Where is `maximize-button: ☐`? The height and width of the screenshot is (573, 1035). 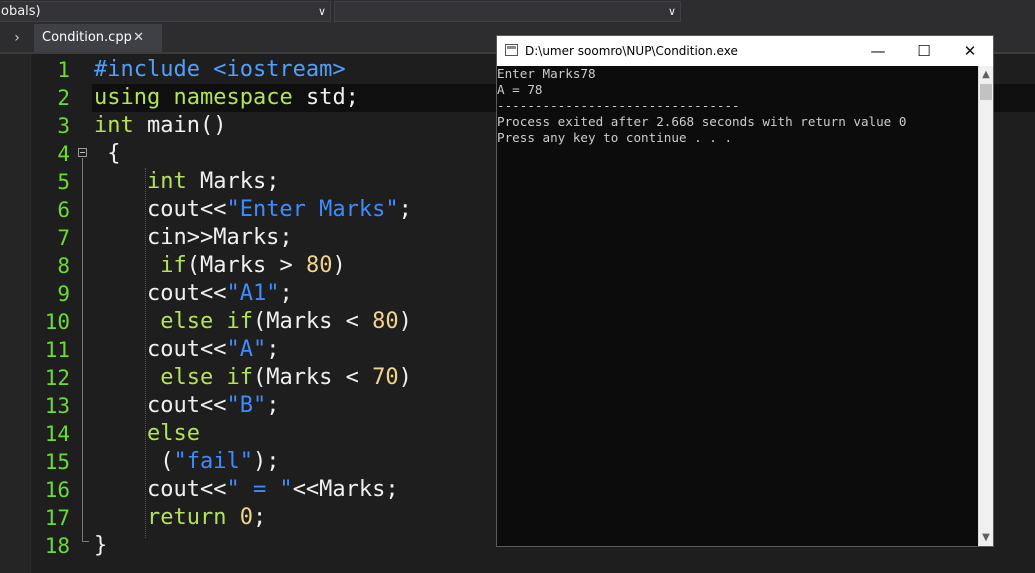
maximize-button: ☐ is located at coordinates (924, 51).